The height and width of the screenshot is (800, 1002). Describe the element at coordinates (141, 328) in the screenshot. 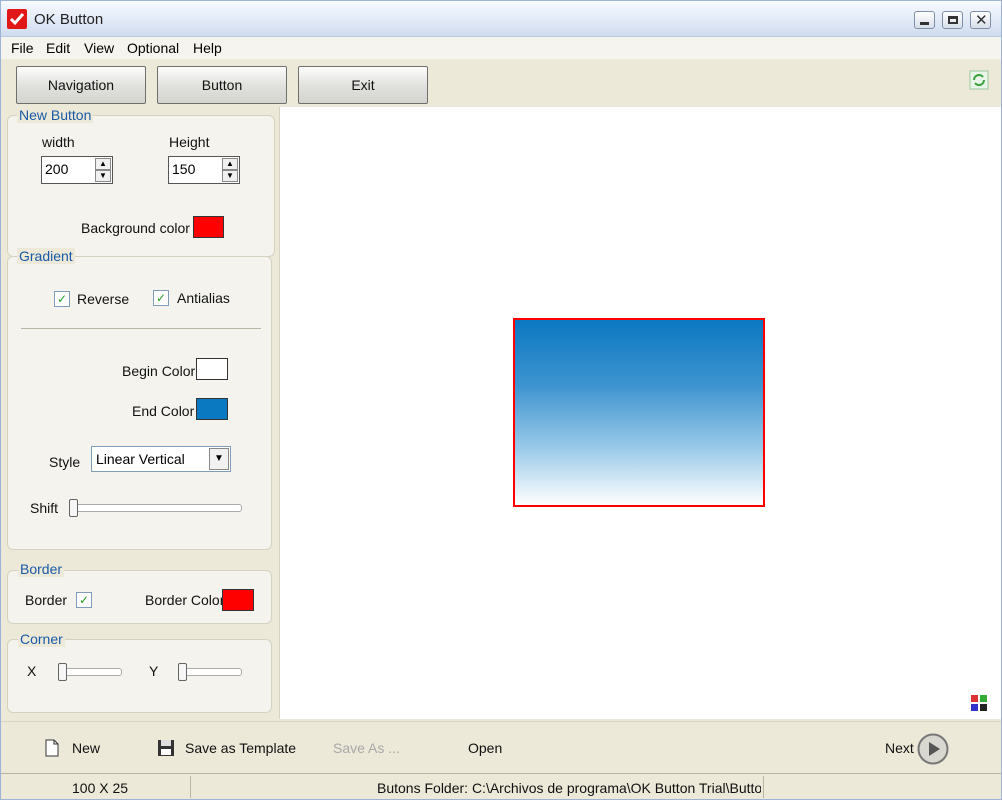

I see `gradient-divider` at that location.